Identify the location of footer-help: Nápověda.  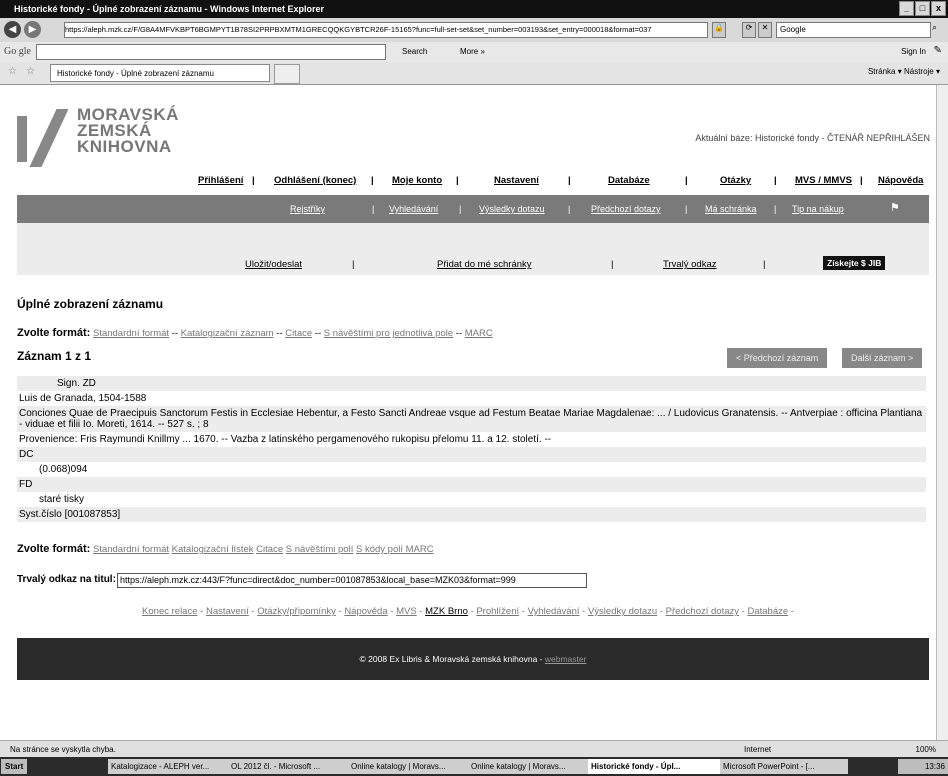
(365, 611).